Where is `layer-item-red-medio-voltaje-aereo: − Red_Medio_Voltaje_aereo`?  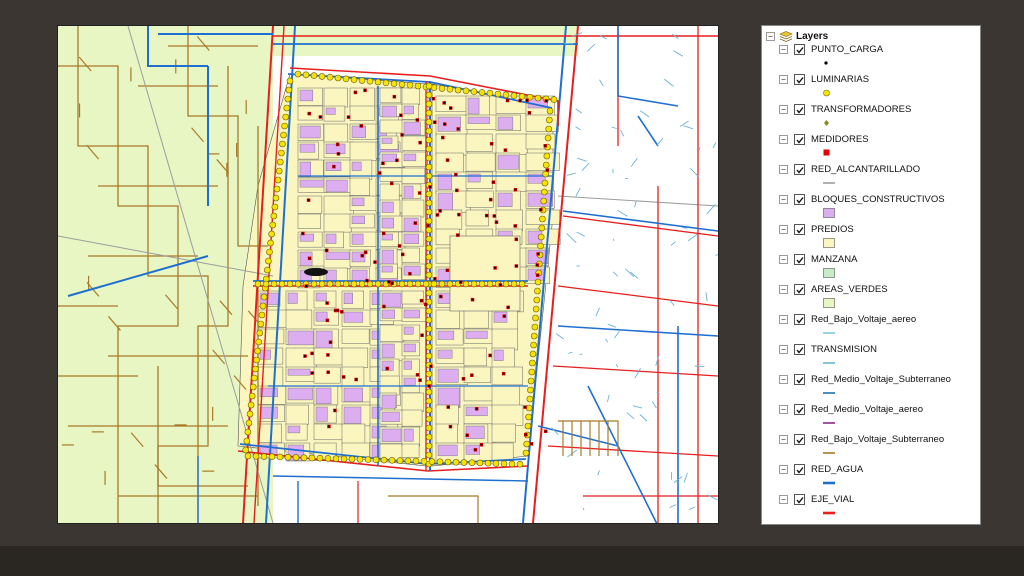 layer-item-red-medio-voltaje-aereo: − Red_Medio_Voltaje_aereo is located at coordinates (879, 418).